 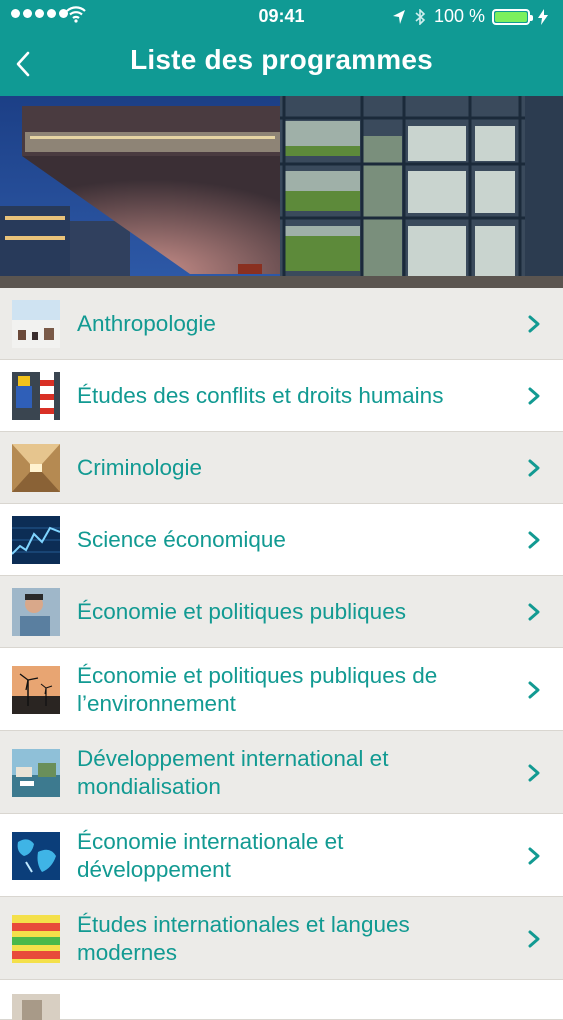 I want to click on status-right: 100 %, so click(x=470, y=16).